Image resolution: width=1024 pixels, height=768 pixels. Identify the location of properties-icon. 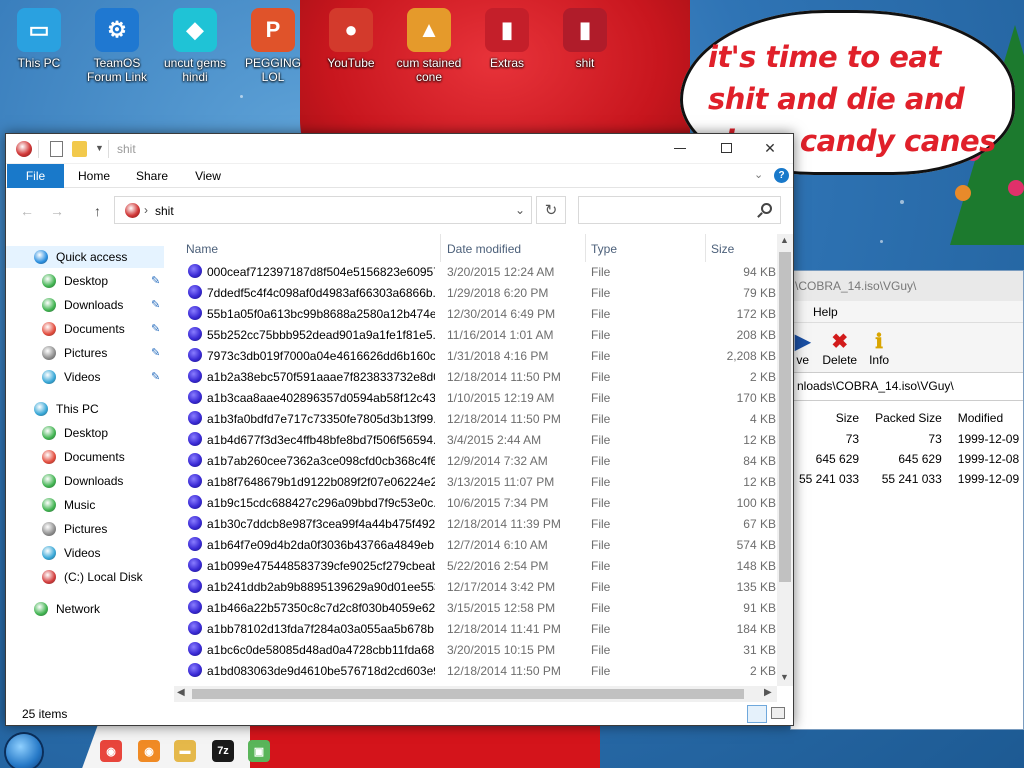
(56, 149).